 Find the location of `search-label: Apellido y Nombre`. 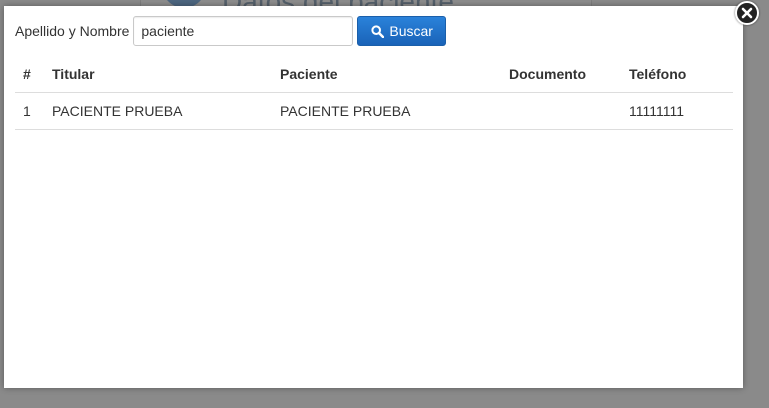

search-label: Apellido y Nombre is located at coordinates (72, 31).